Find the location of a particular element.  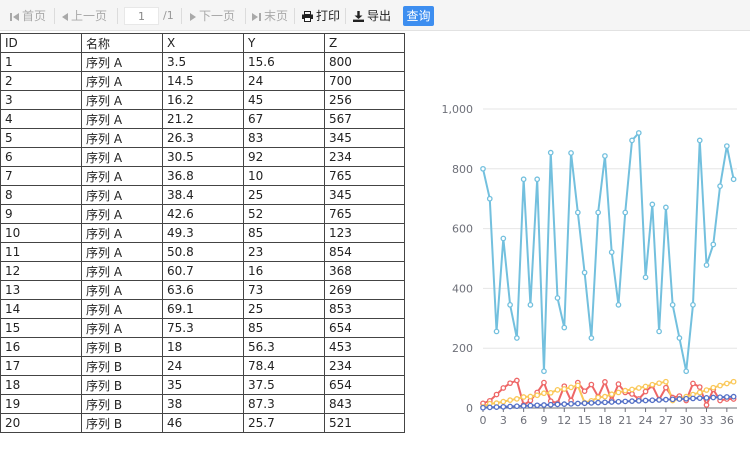

table-row: 18 序列 B 35 37.5 654 is located at coordinates (202, 385).